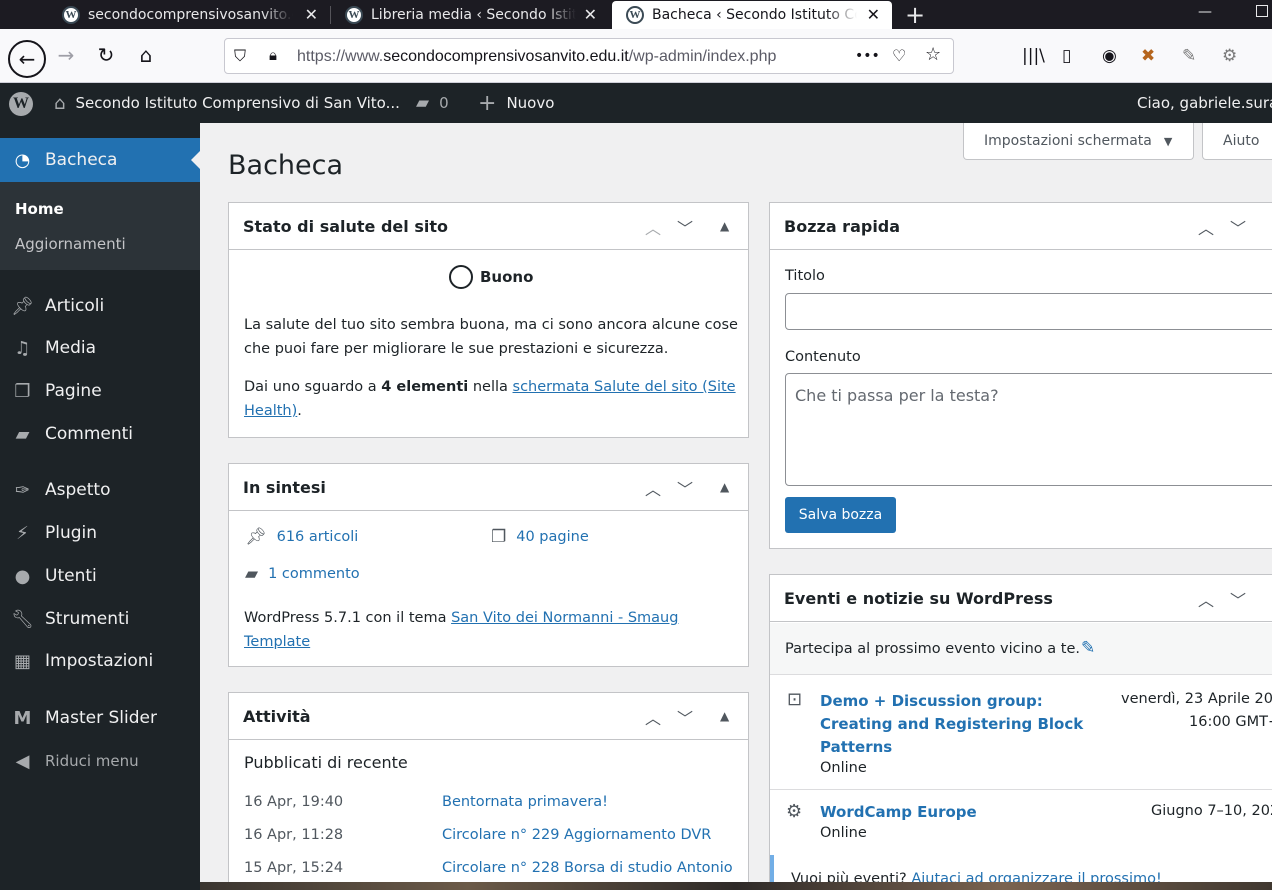  What do you see at coordinates (540, 537) in the screenshot?
I see `pages-count-link: ❐ 40 pagine` at bounding box center [540, 537].